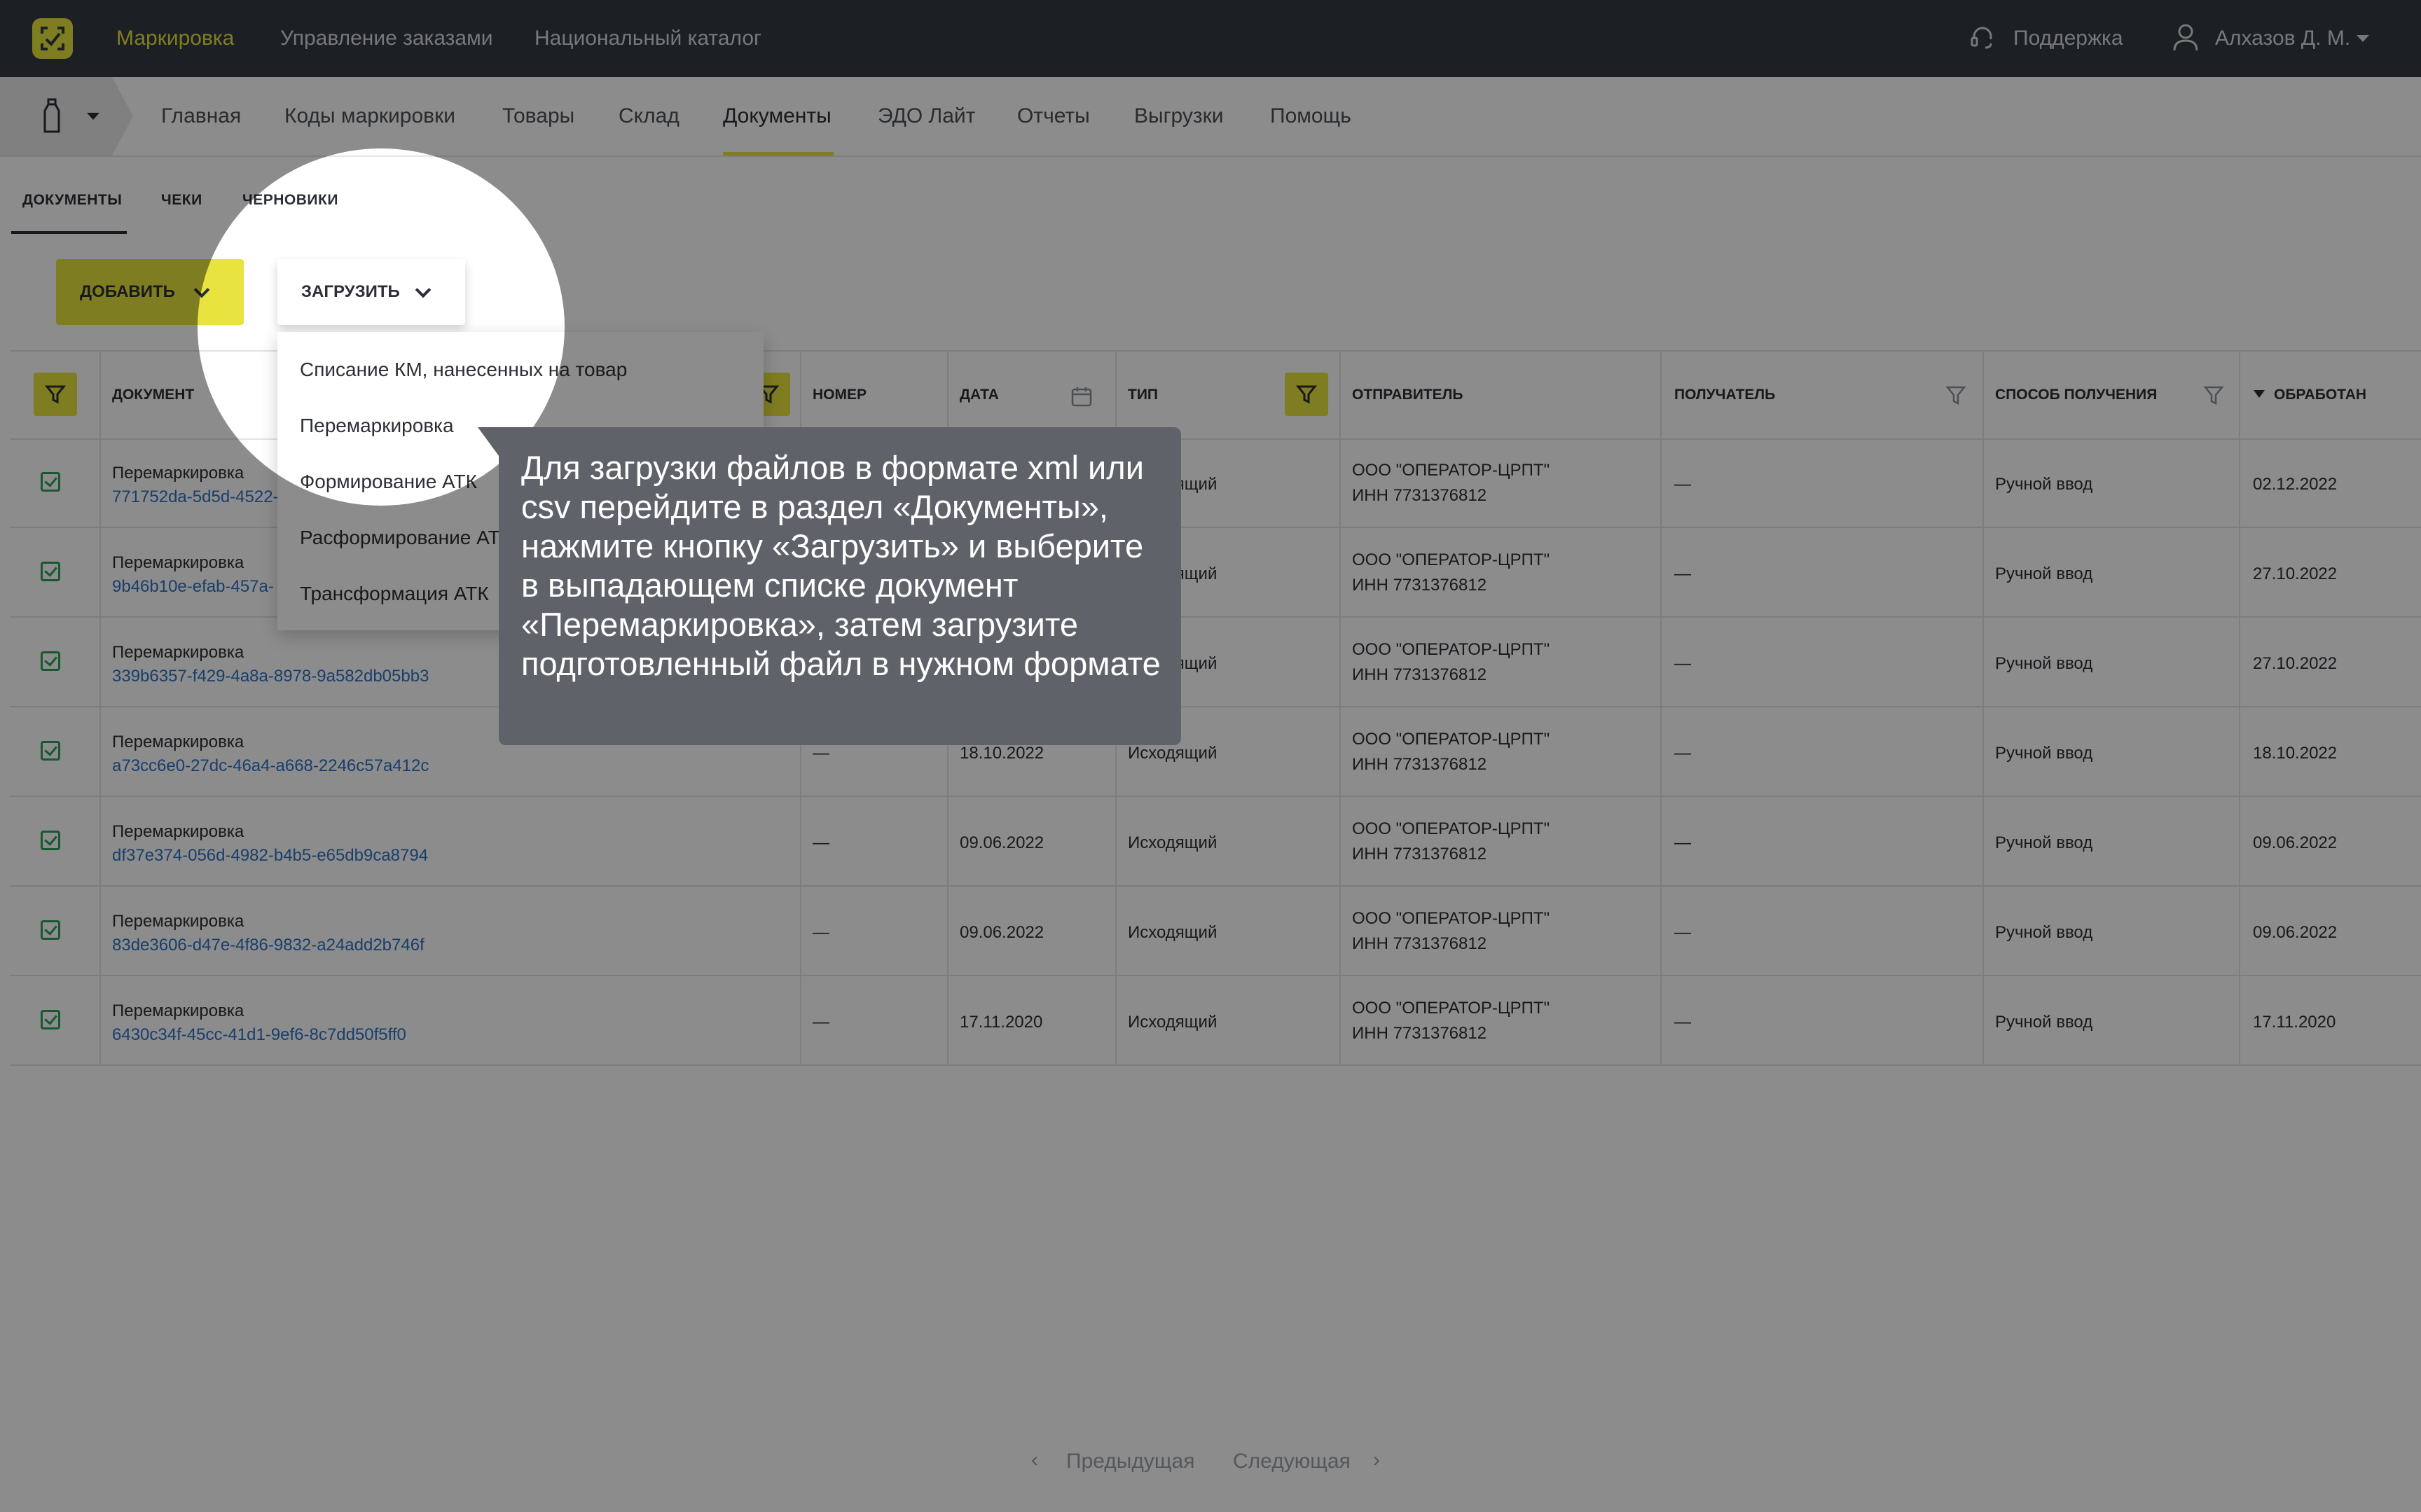  I want to click on logo-icon, so click(52, 38).